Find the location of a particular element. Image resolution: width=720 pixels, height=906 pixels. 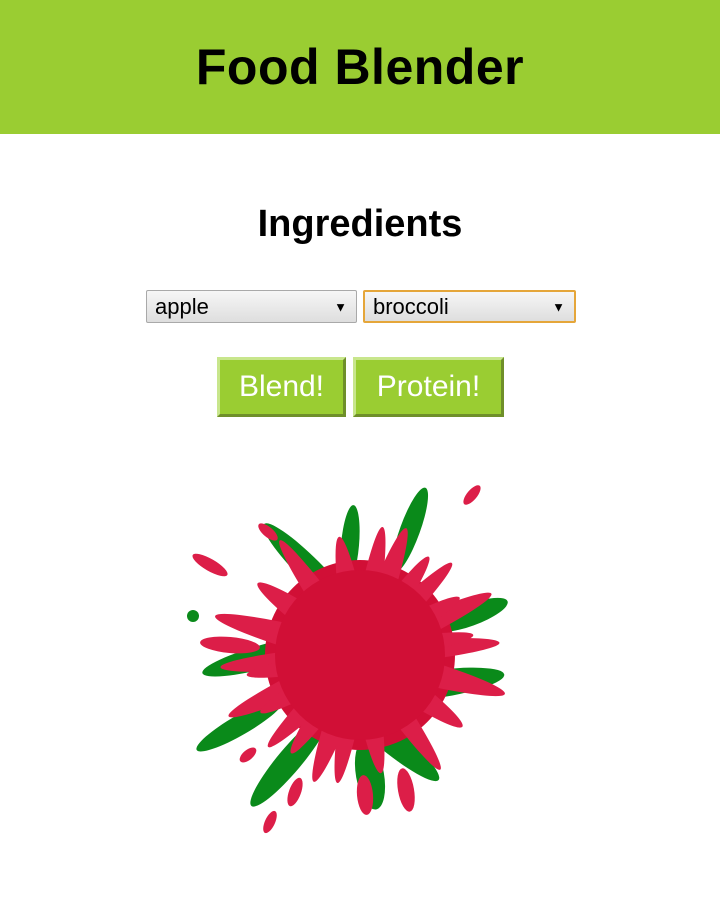

ingredients-heading: Ingredients is located at coordinates (360, 224).